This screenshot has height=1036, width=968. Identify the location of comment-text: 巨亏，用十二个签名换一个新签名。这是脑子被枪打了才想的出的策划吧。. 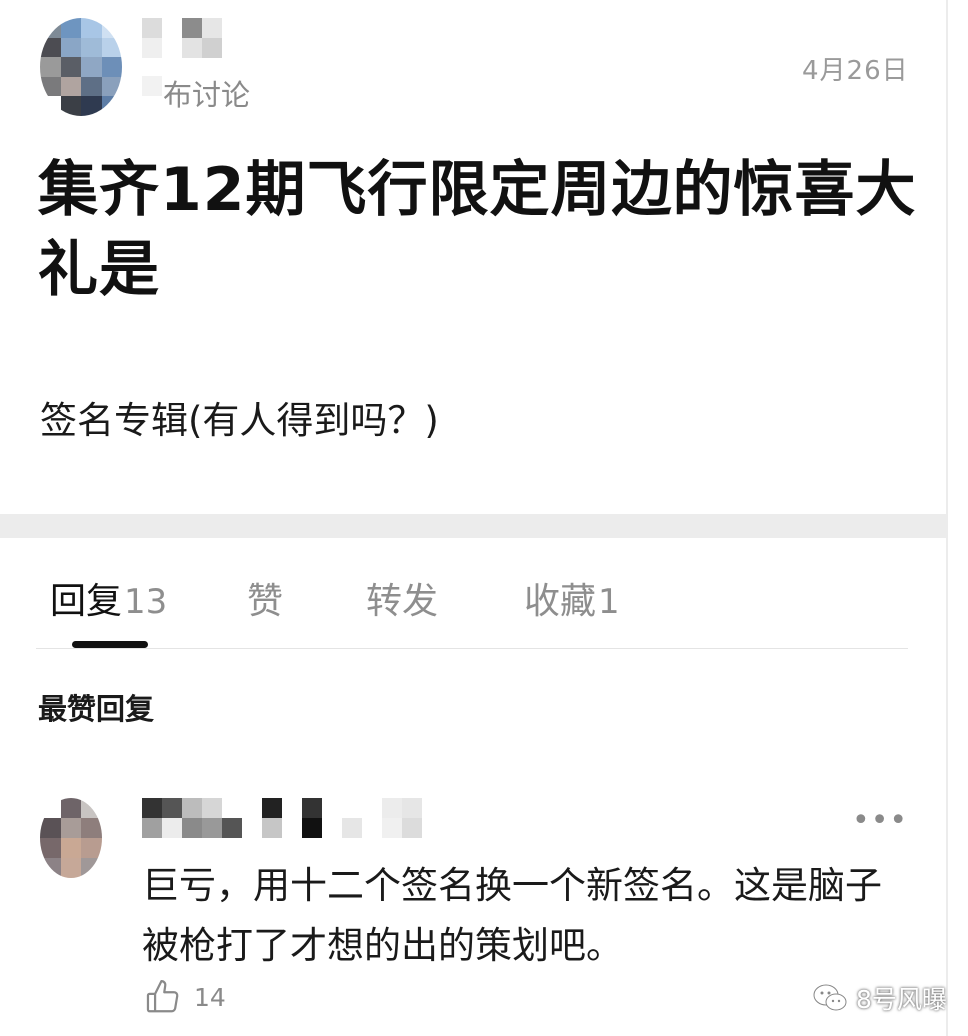
(512, 915).